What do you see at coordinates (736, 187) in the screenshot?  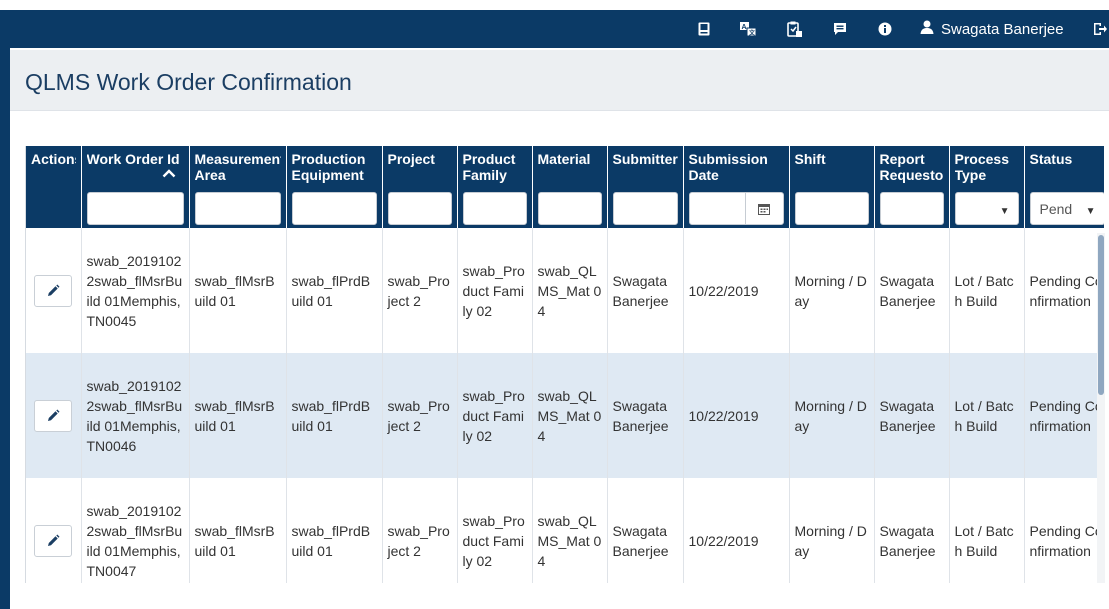 I see `column-header-submission-date: Submission Date` at bounding box center [736, 187].